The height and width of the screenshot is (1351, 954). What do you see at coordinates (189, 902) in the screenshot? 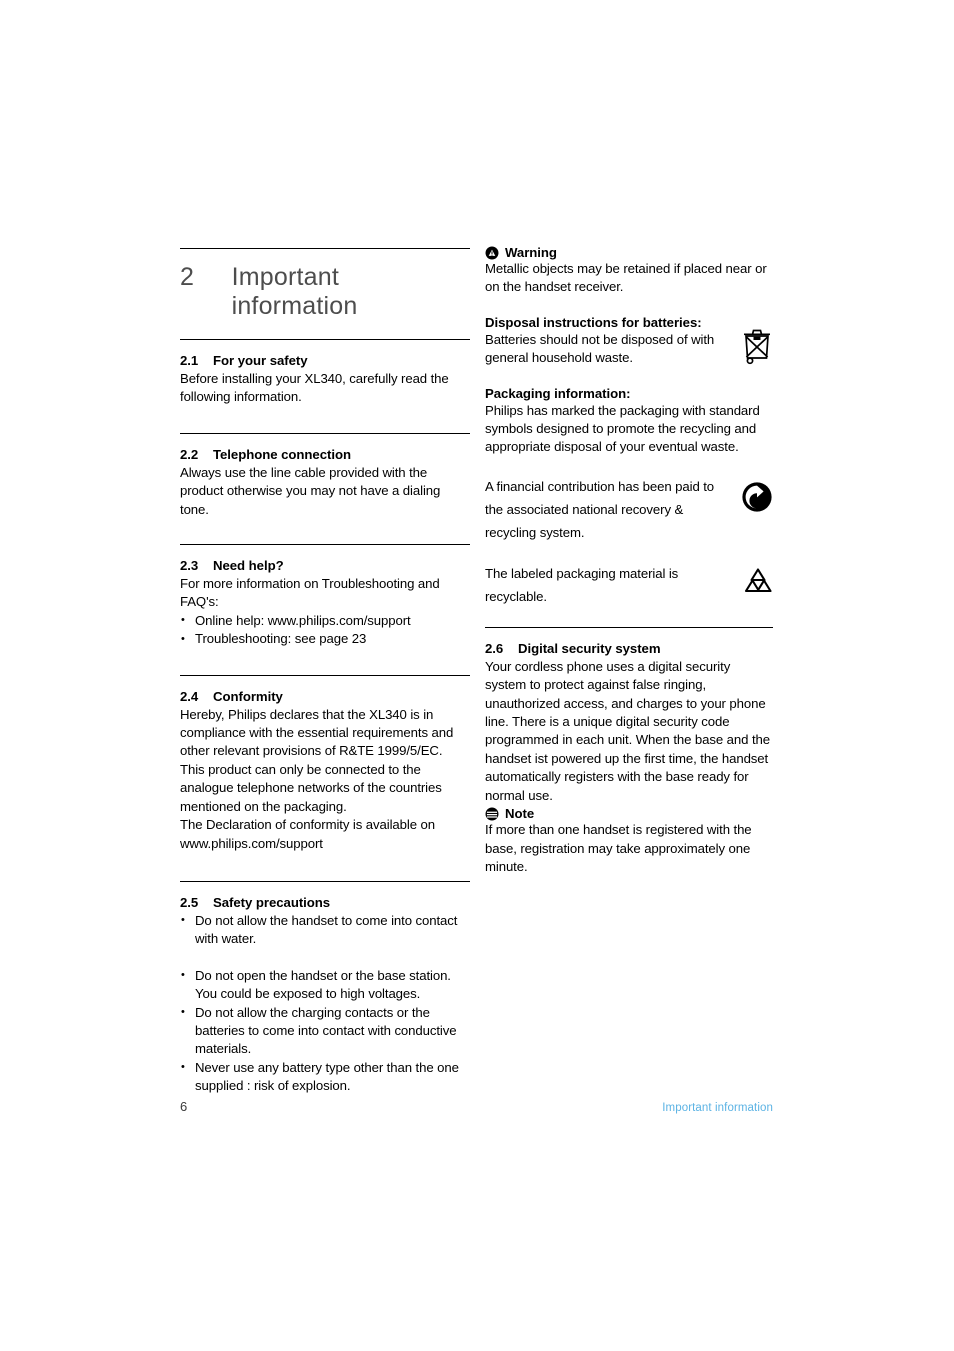
I see `section-2-5-number: 2.5` at bounding box center [189, 902].